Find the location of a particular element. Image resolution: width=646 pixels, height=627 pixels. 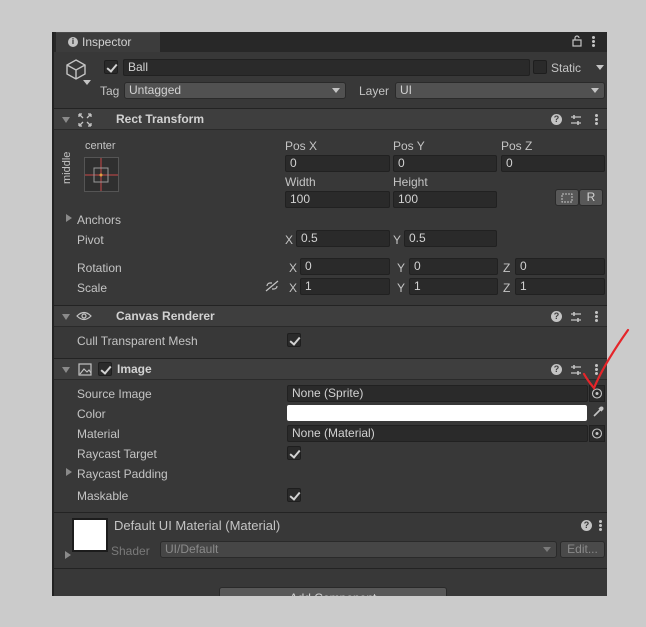

scale-y-axis: Y is located at coordinates (401, 288).